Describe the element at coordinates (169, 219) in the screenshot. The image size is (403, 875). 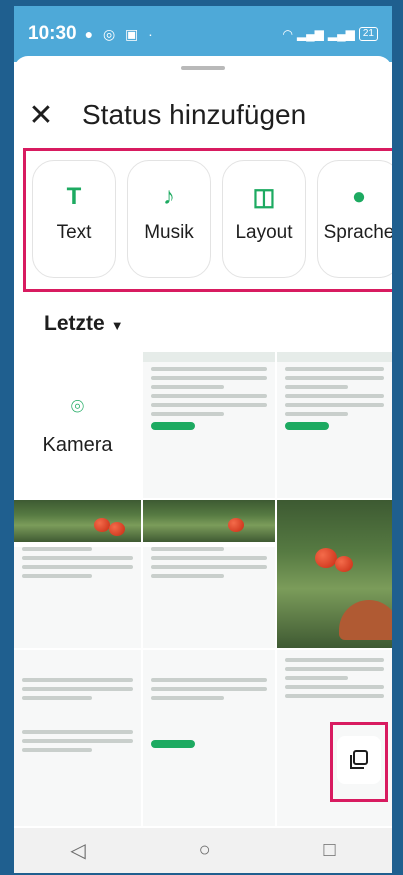
I see `option-music: ♪ Musik` at that location.